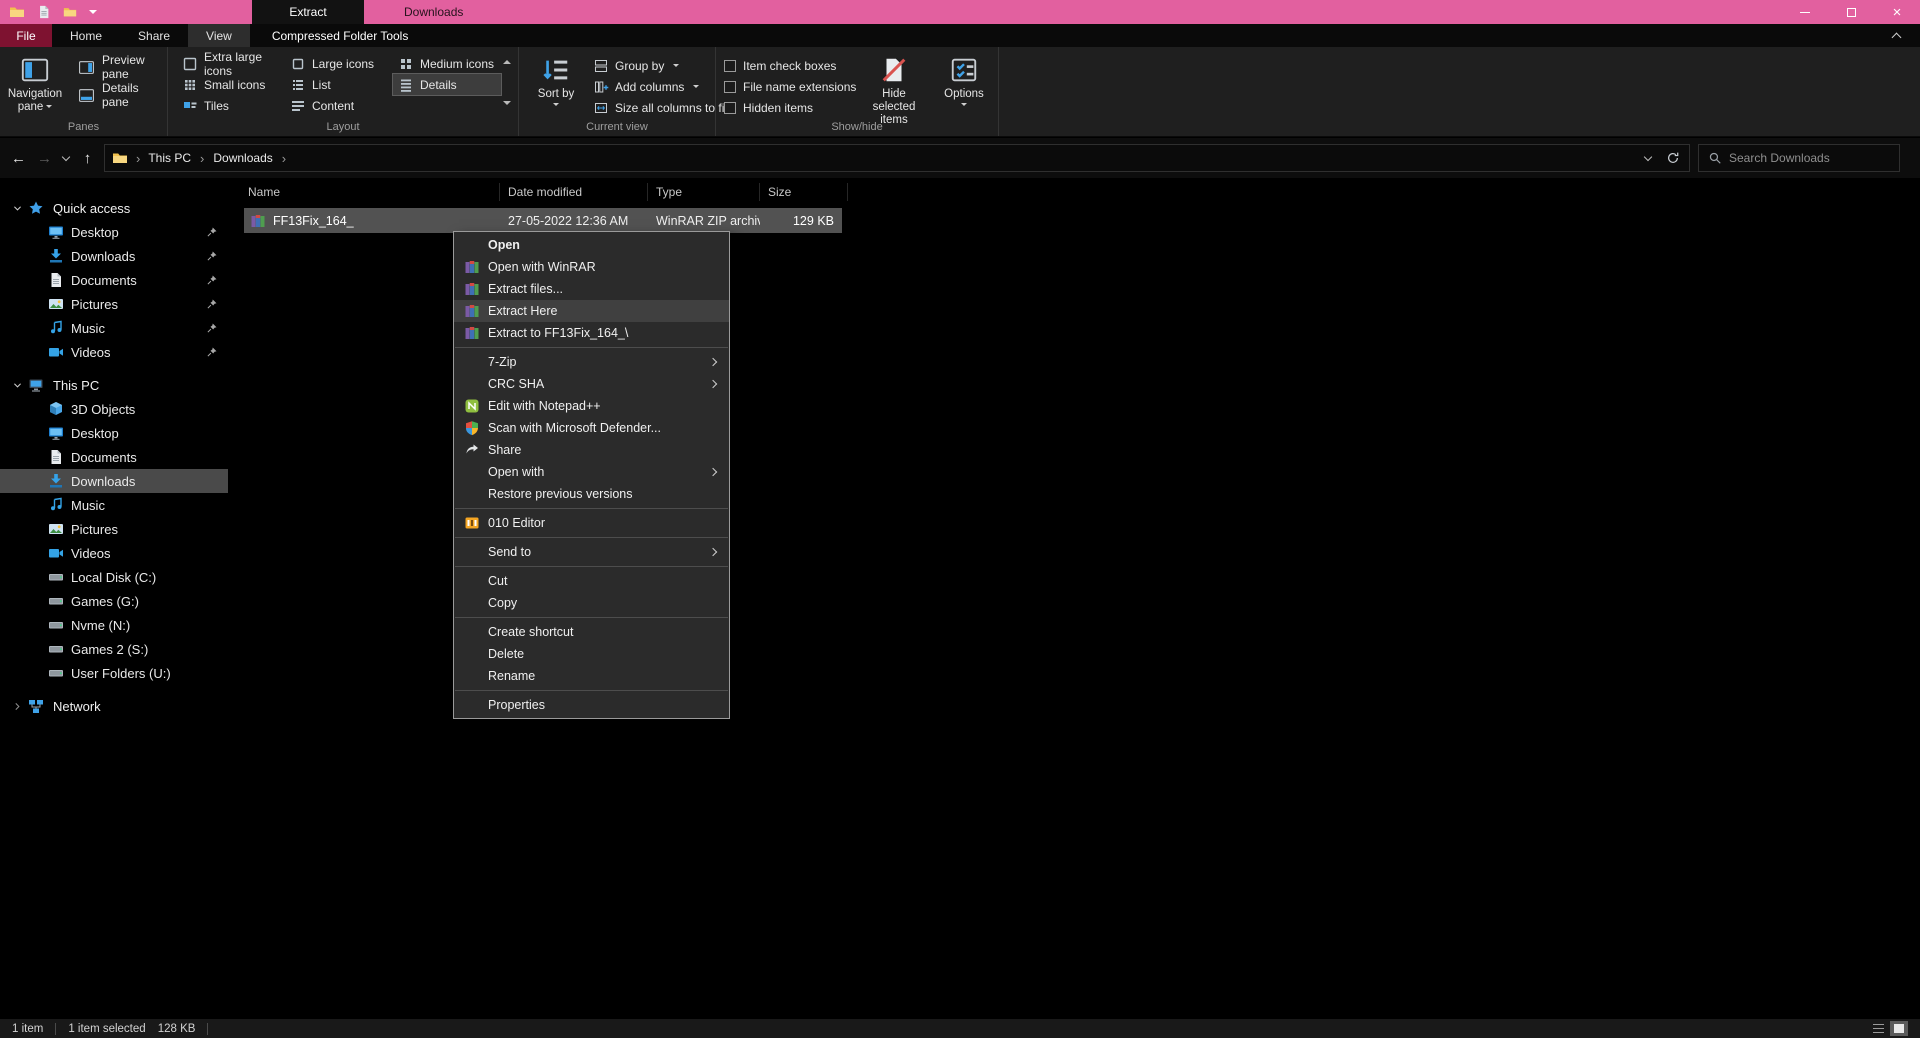 This screenshot has height=1038, width=1920. I want to click on refresh-button, so click(1672, 158).